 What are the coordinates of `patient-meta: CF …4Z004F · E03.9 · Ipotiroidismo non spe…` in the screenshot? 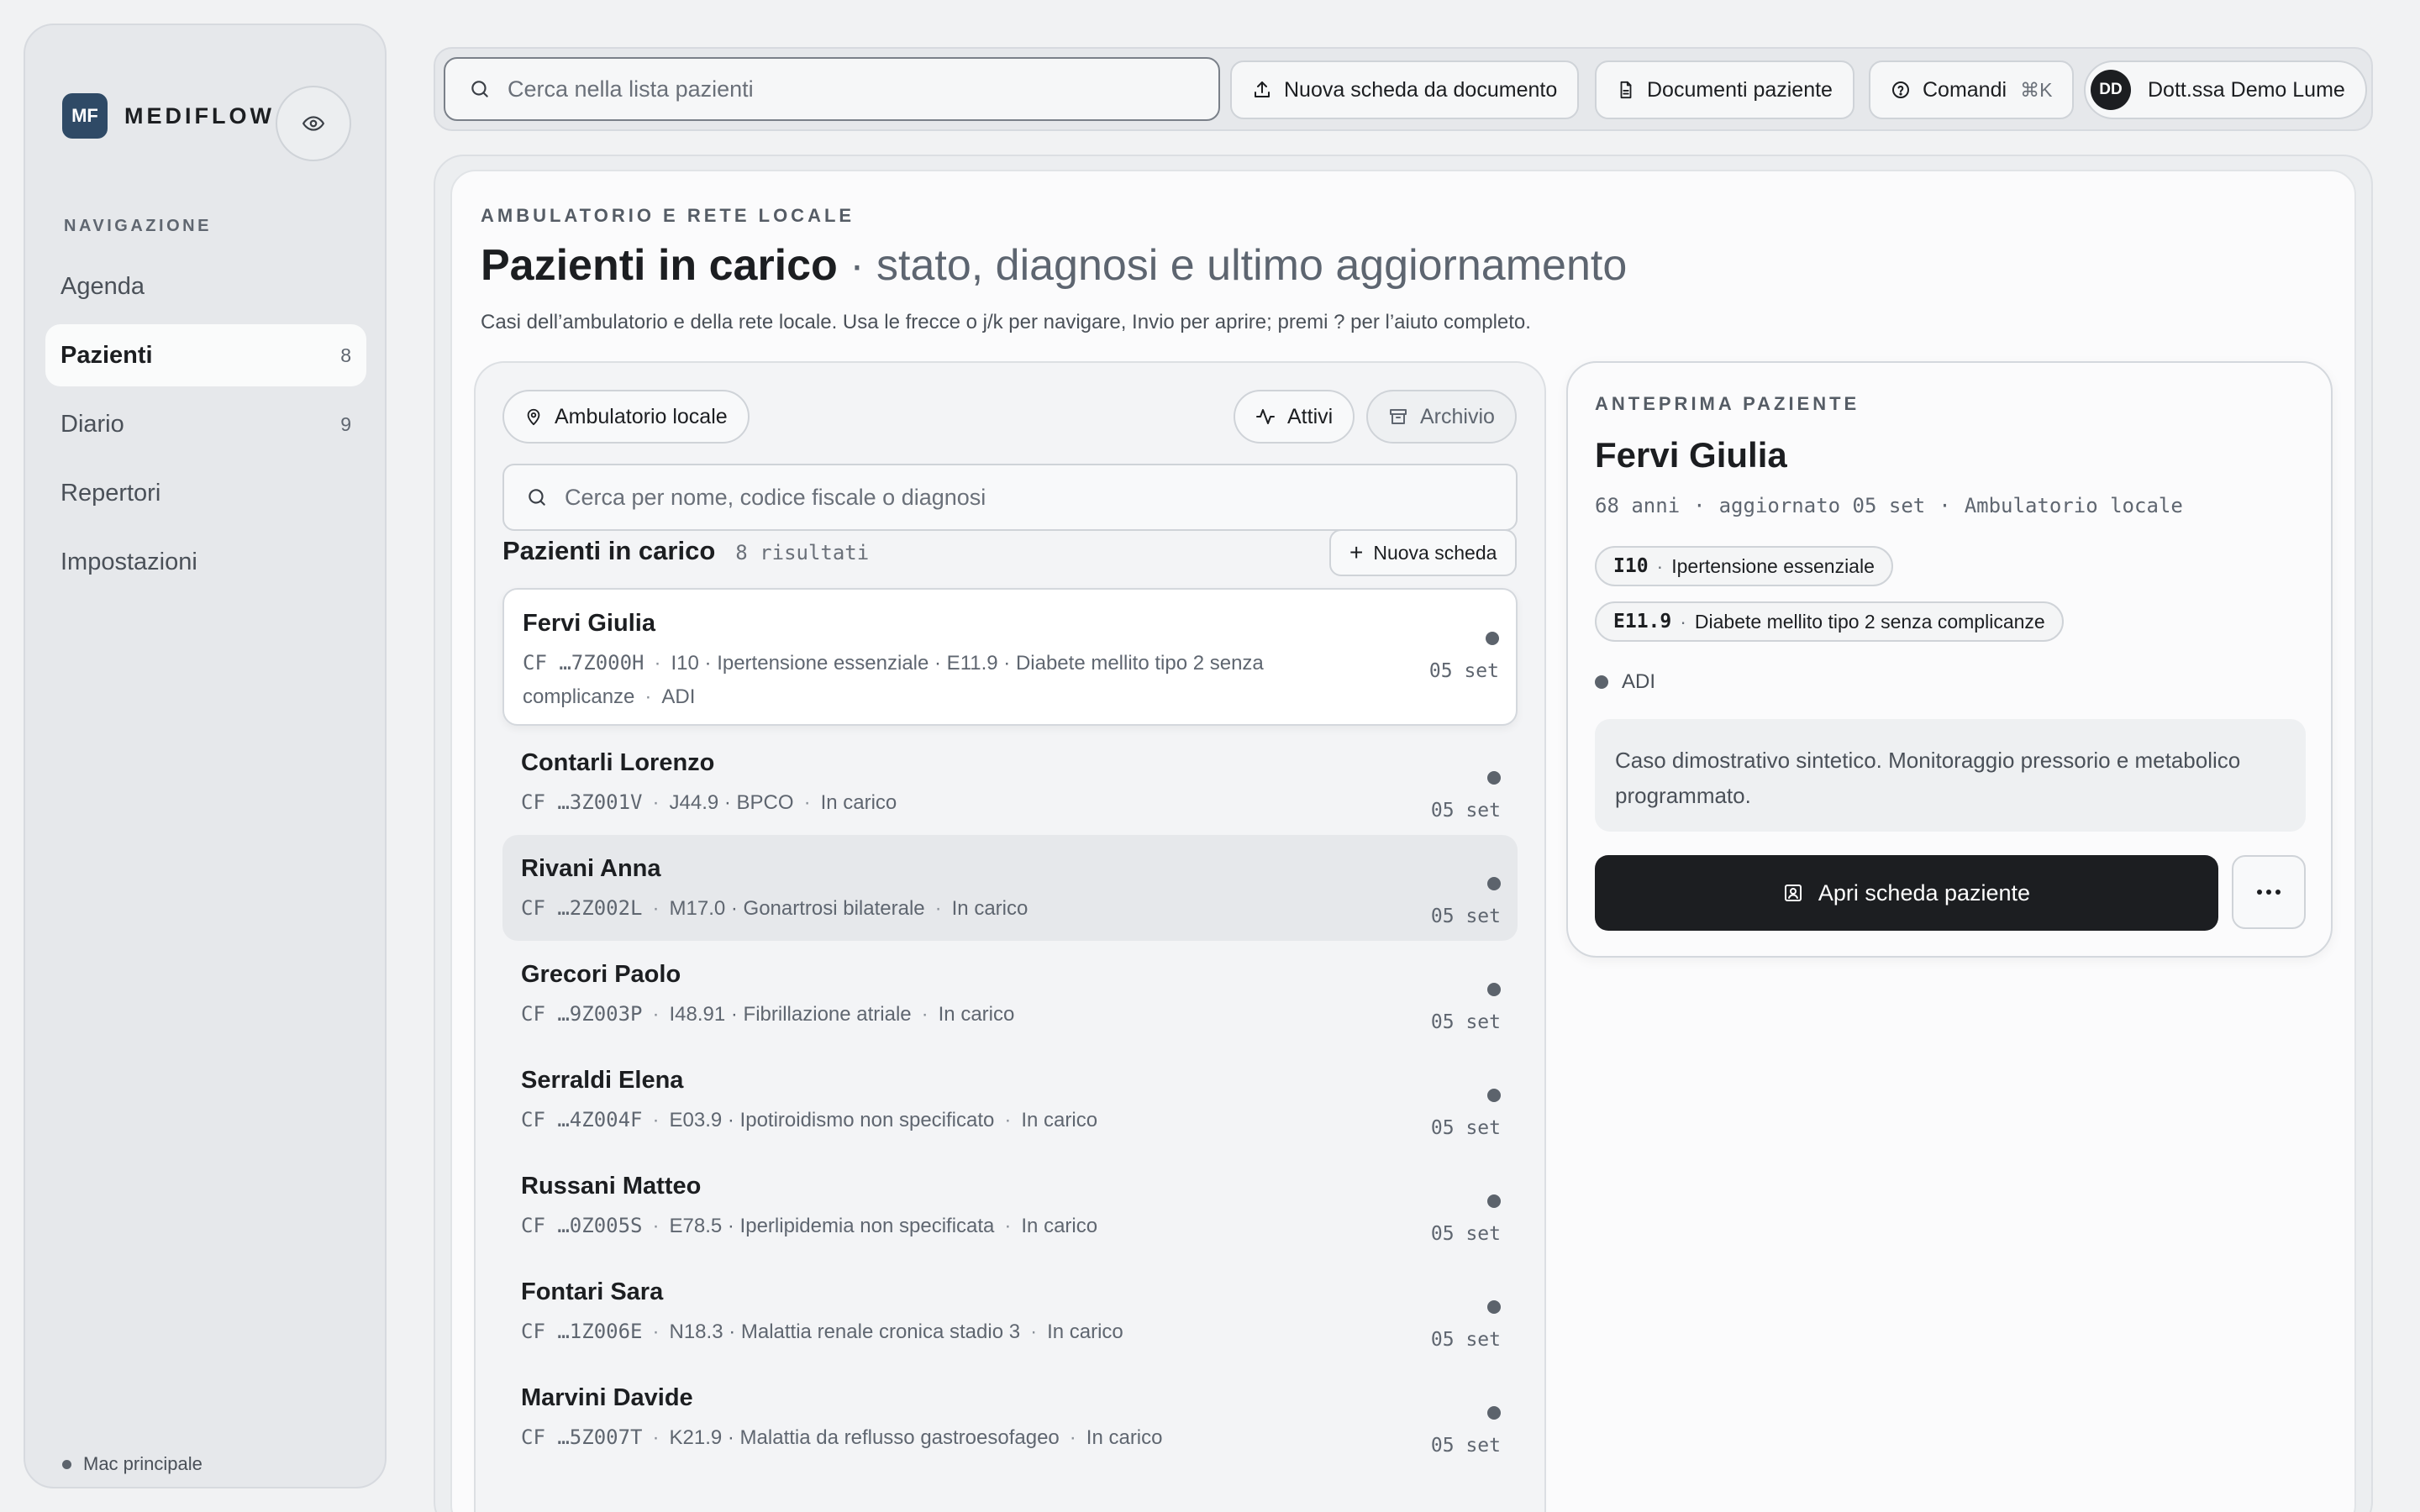 It's located at (810, 1119).